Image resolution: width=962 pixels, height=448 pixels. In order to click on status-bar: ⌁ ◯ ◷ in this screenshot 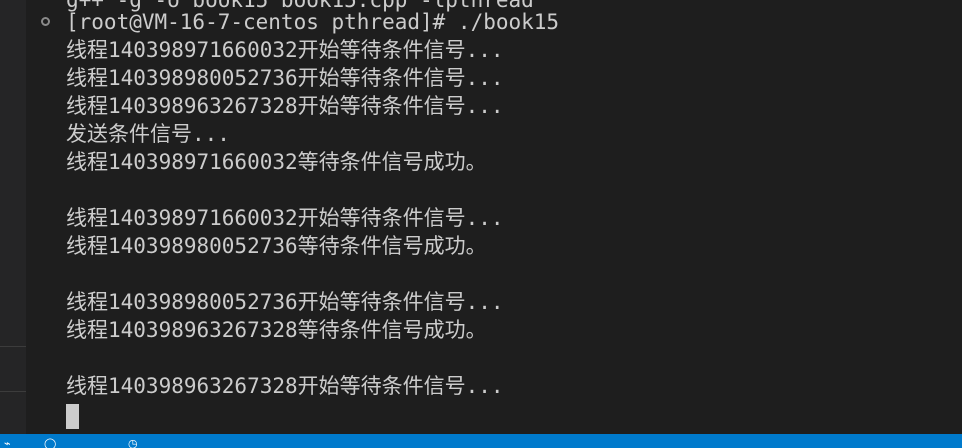, I will do `click(481, 441)`.